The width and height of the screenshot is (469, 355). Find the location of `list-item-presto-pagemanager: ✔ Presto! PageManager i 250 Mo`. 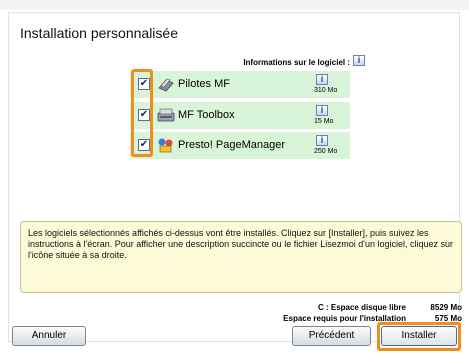

list-item-presto-pagemanager: ✔ Presto! PageManager i 250 Mo is located at coordinates (240, 145).